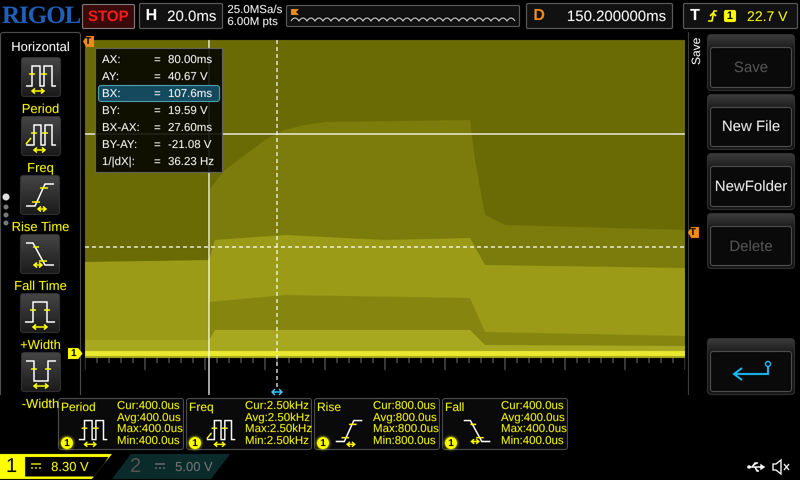  Describe the element at coordinates (40, 16) in the screenshot. I see `brand-logo: RIGOL` at that location.